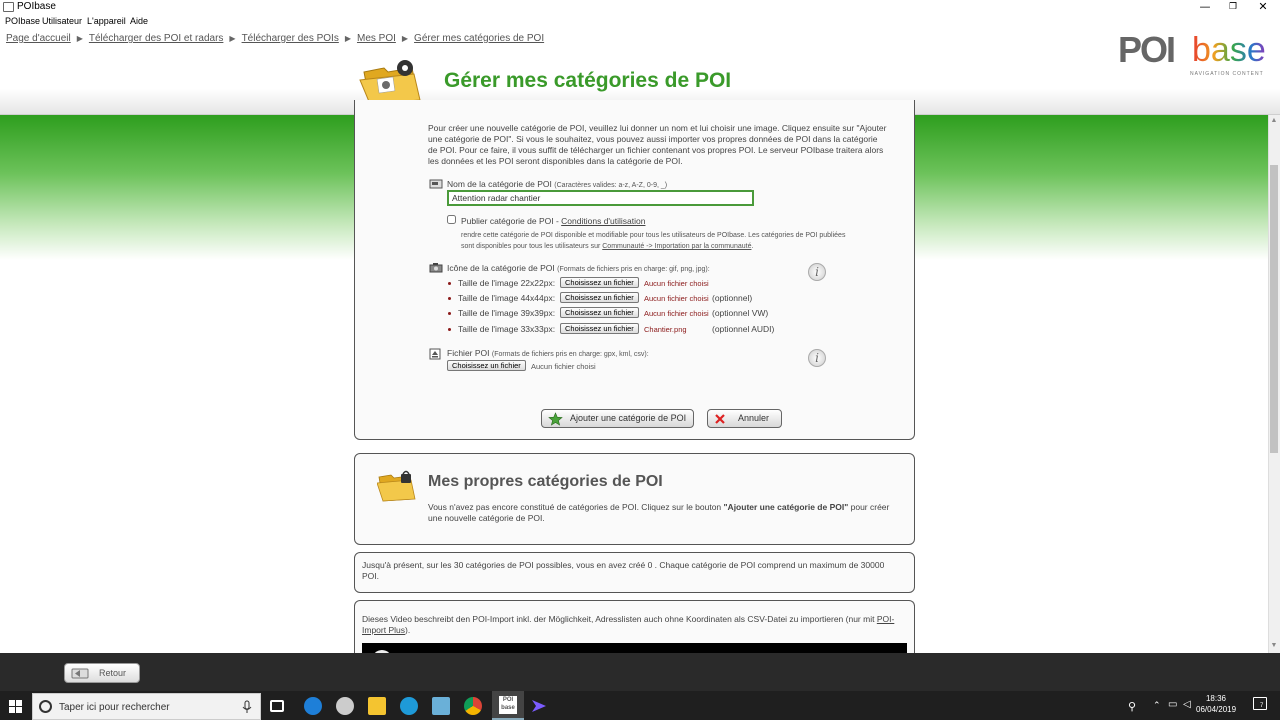  I want to click on notification-count: 7, so click(1262, 706).